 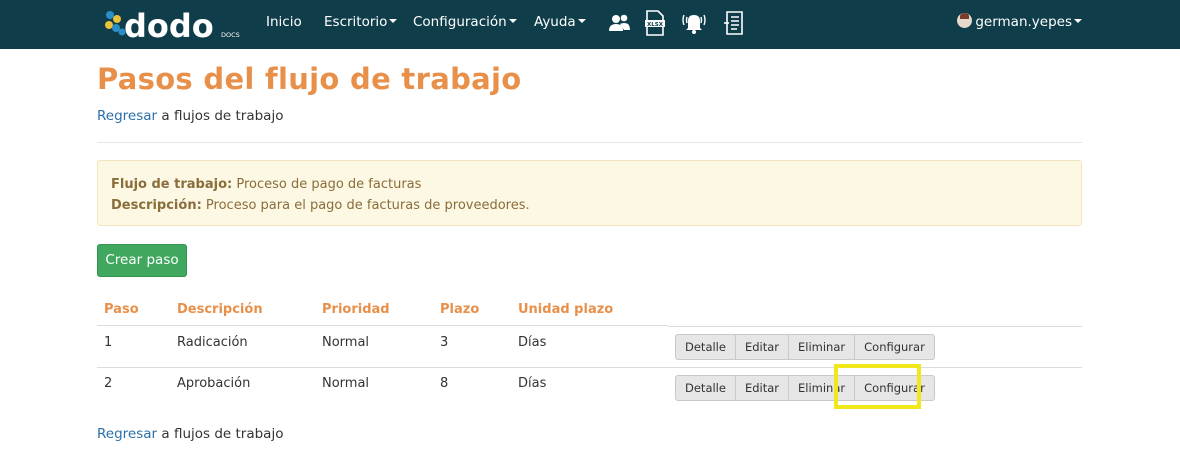 What do you see at coordinates (284, 24) in the screenshot?
I see `nav-inicio: Inicio` at bounding box center [284, 24].